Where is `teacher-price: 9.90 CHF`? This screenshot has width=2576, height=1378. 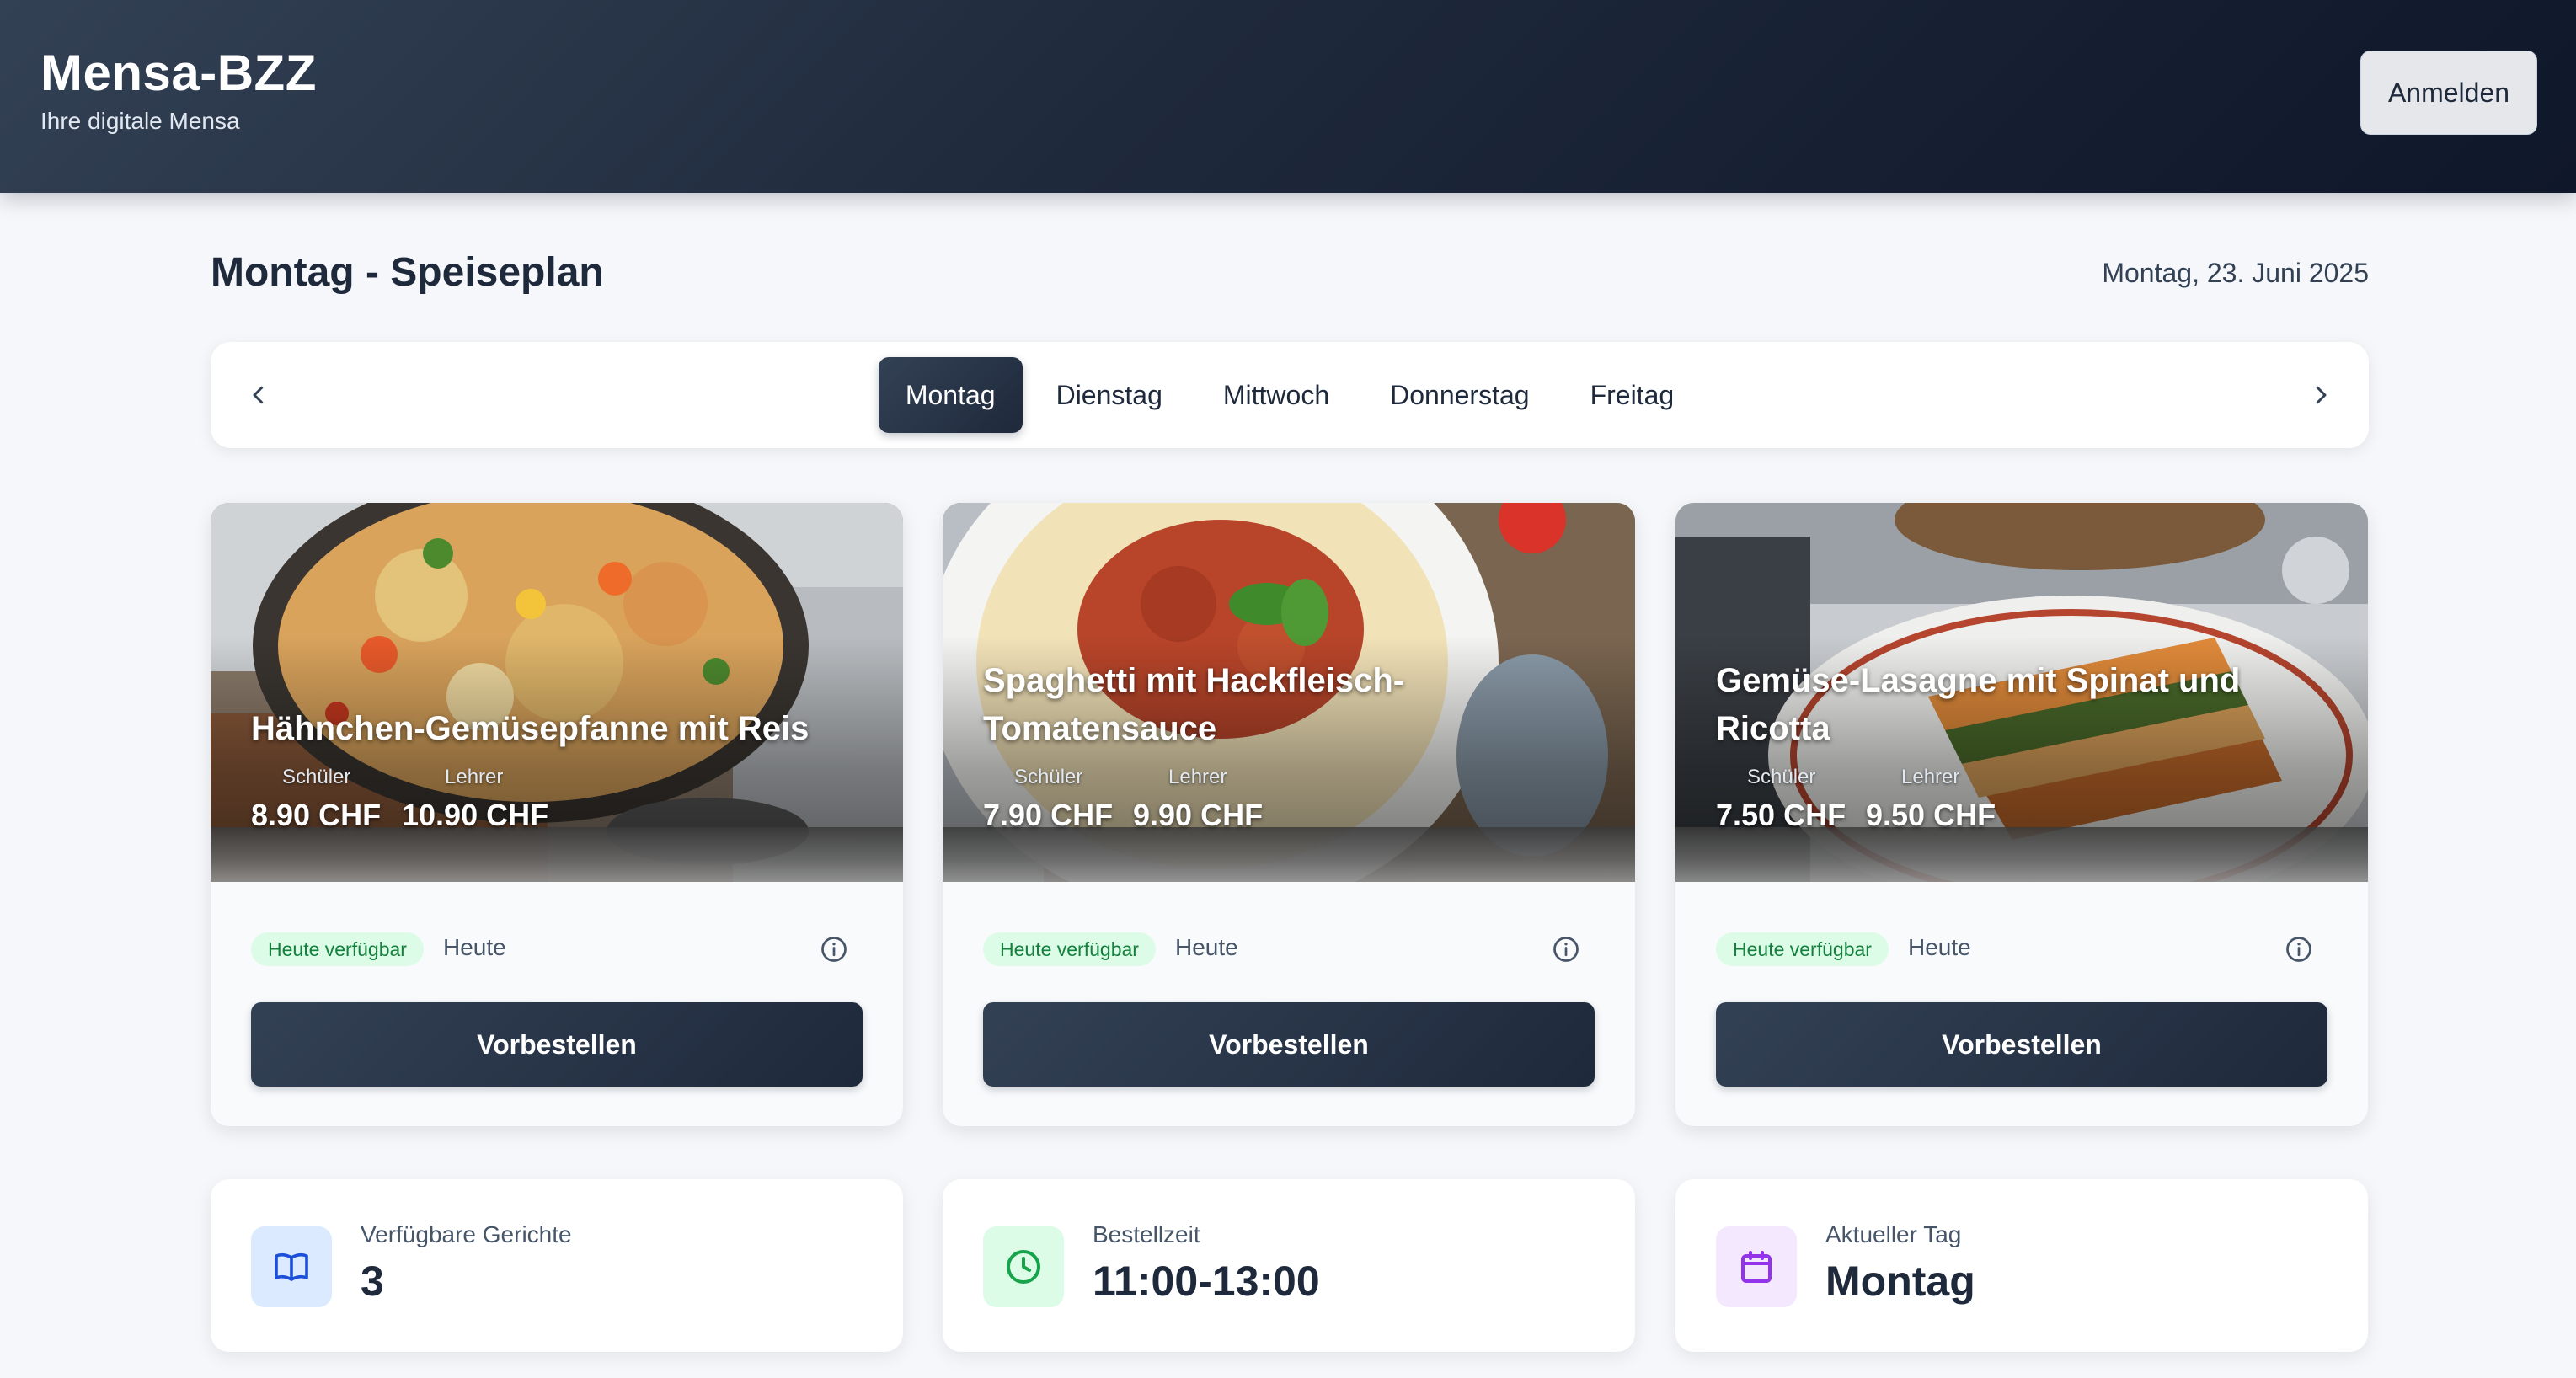 teacher-price: 9.90 CHF is located at coordinates (1198, 815).